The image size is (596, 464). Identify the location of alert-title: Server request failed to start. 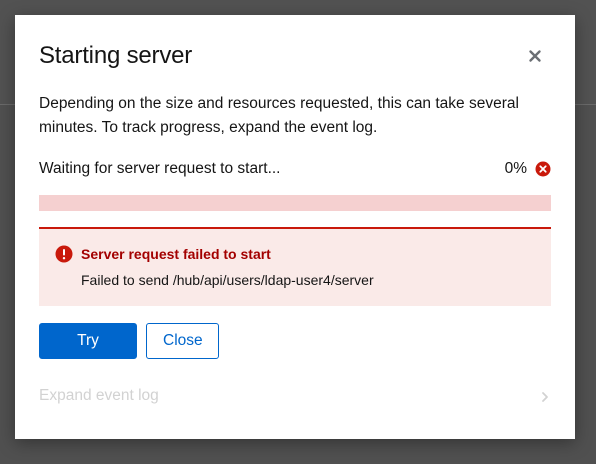
(176, 254).